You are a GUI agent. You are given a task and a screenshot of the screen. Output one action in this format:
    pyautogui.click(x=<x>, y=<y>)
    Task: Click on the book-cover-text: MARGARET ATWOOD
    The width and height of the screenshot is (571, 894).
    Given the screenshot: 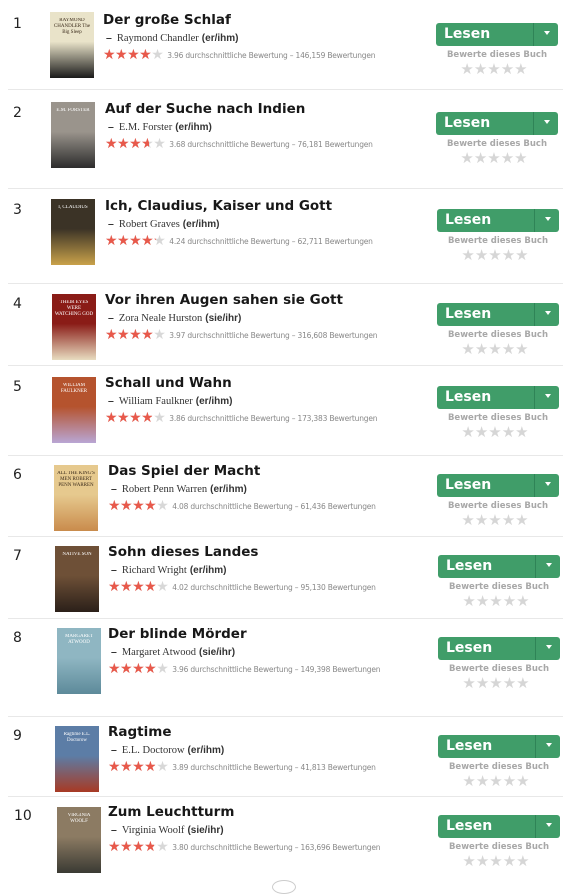 What is the action you would take?
    pyautogui.click(x=79, y=639)
    